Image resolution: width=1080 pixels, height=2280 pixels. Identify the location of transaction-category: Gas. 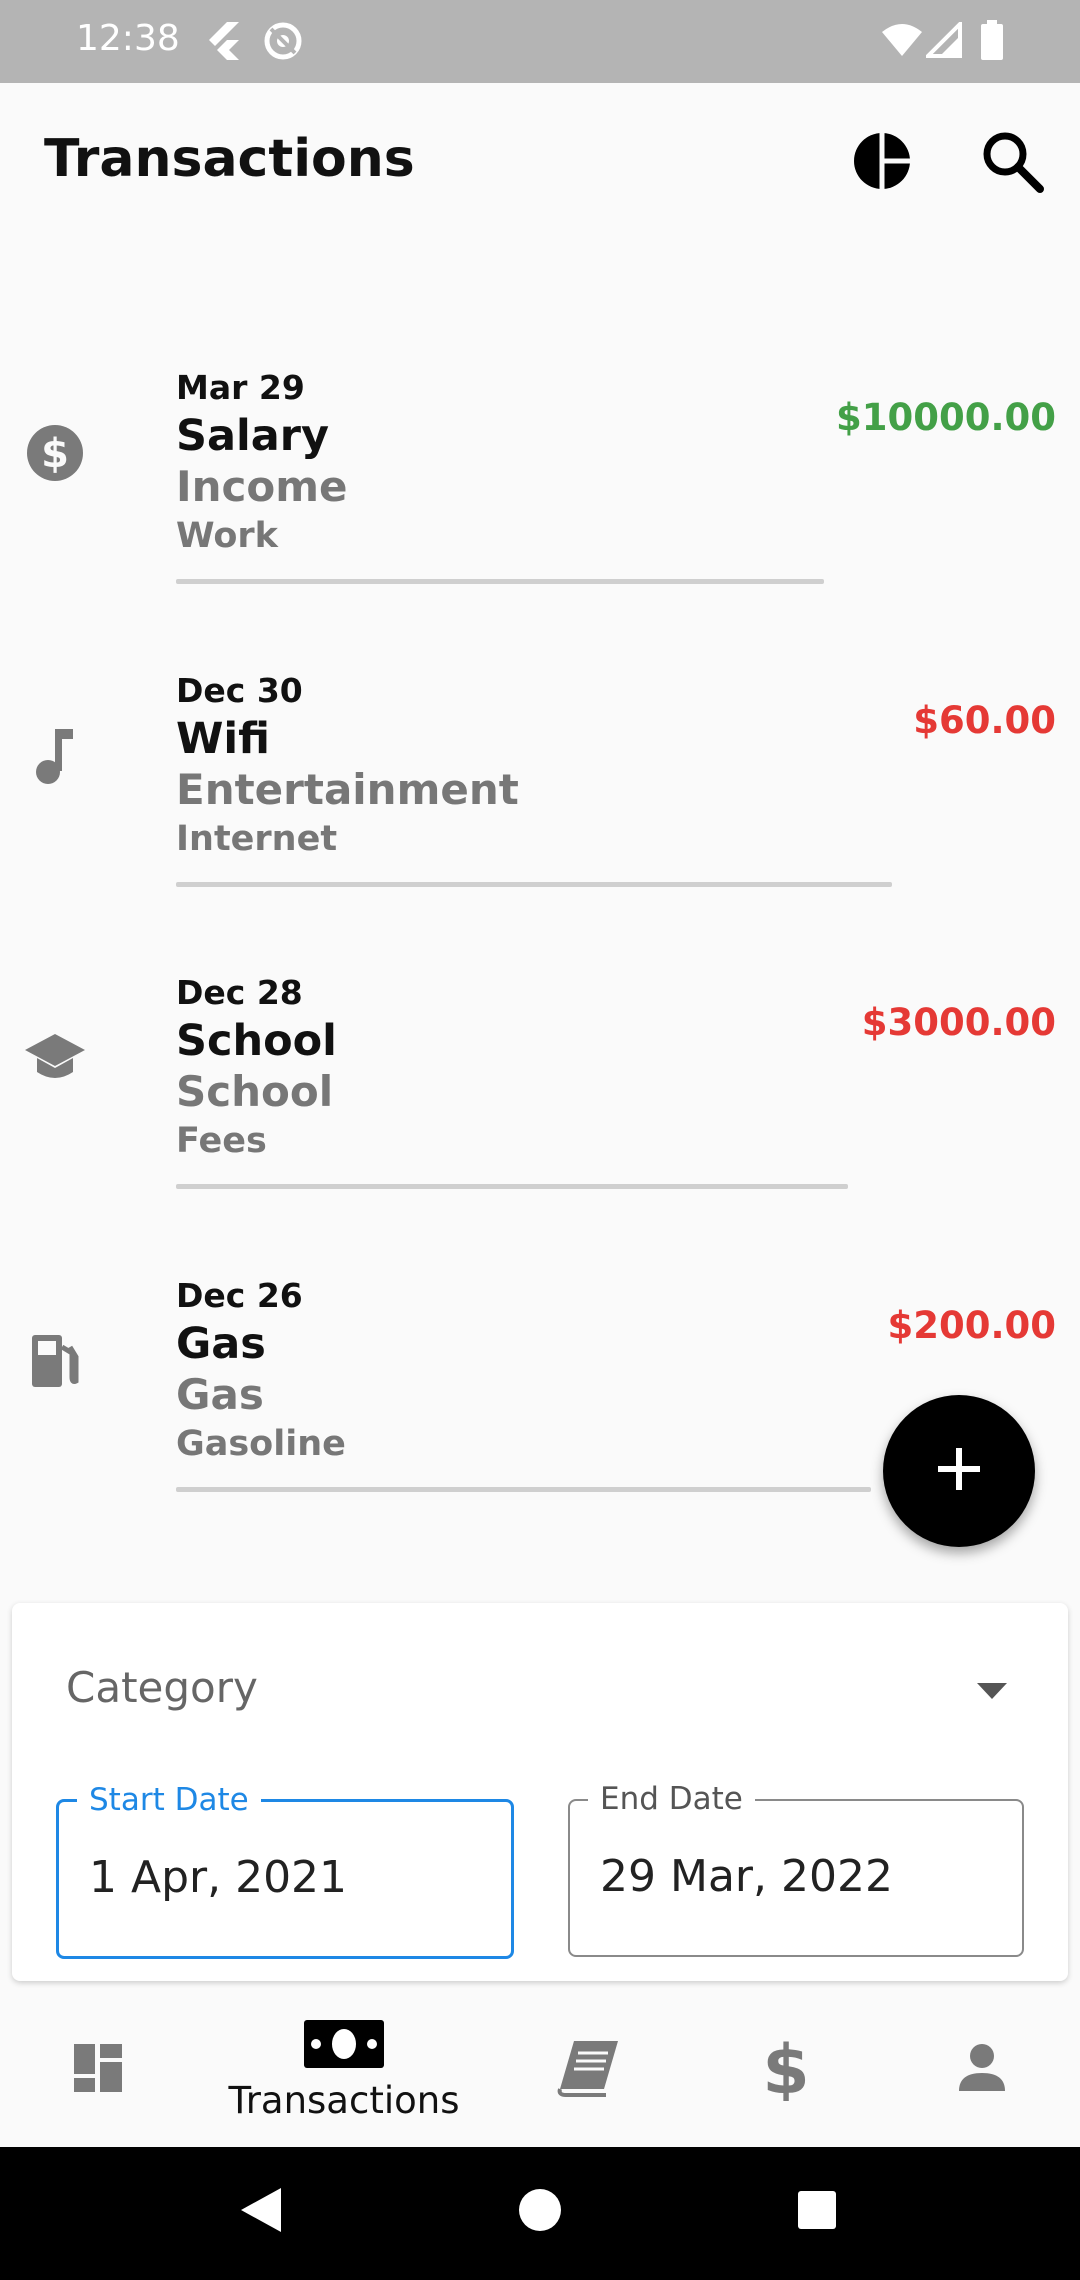
(220, 1394).